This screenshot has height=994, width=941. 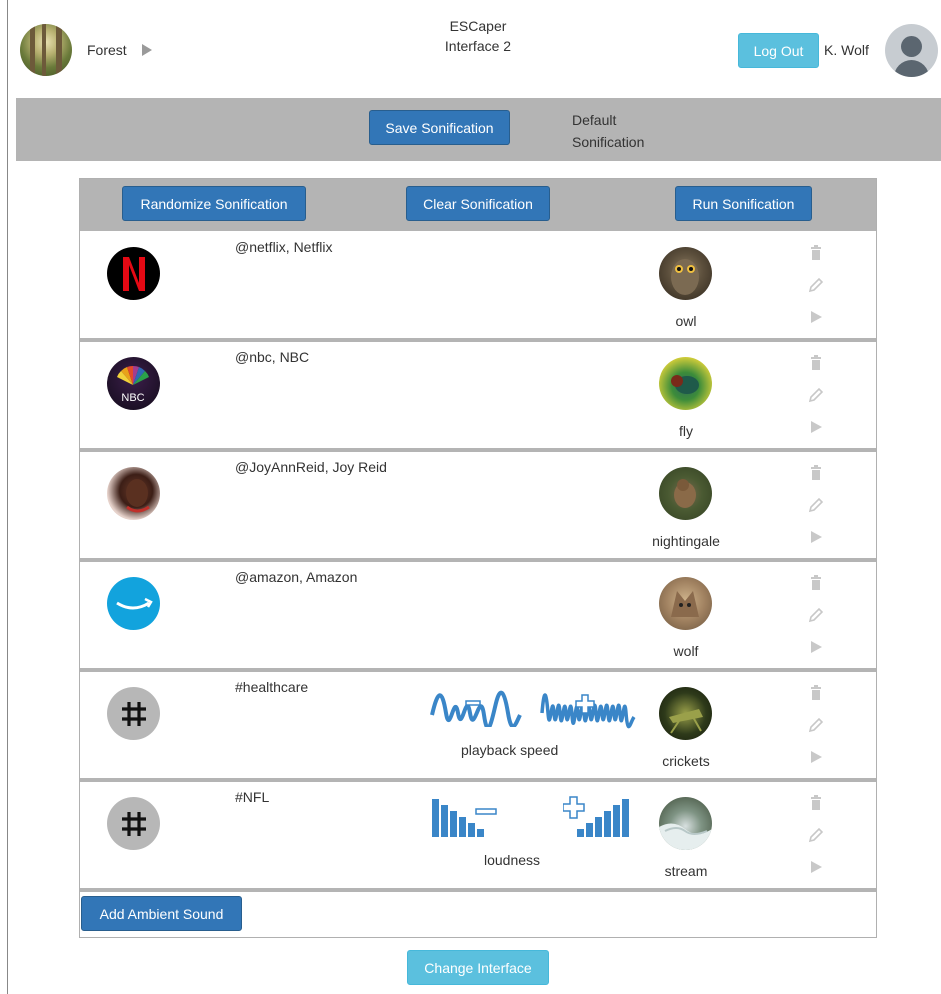 What do you see at coordinates (272, 357) in the screenshot?
I see `source-label: @nbc, NBC` at bounding box center [272, 357].